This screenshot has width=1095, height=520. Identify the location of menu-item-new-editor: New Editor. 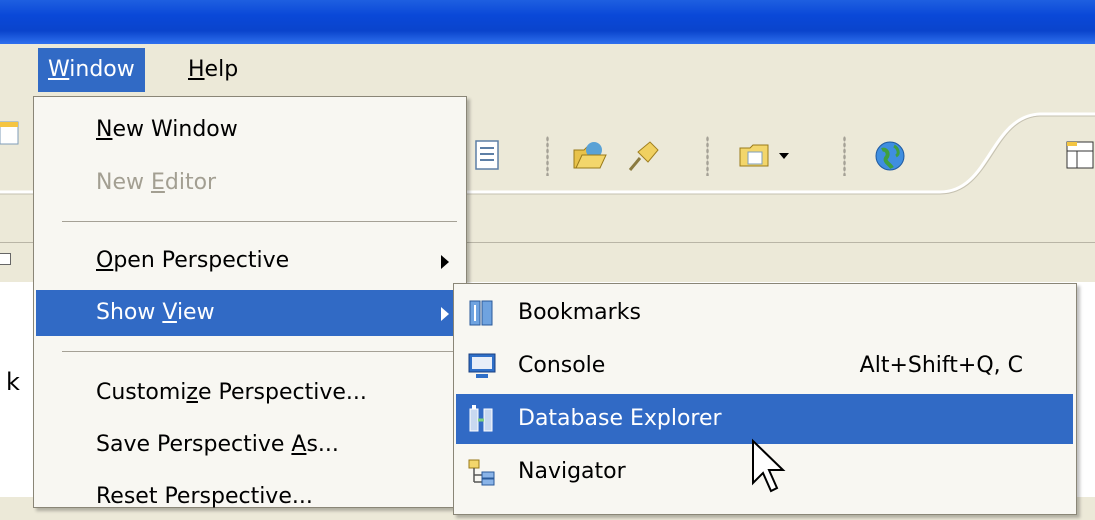
(249, 183).